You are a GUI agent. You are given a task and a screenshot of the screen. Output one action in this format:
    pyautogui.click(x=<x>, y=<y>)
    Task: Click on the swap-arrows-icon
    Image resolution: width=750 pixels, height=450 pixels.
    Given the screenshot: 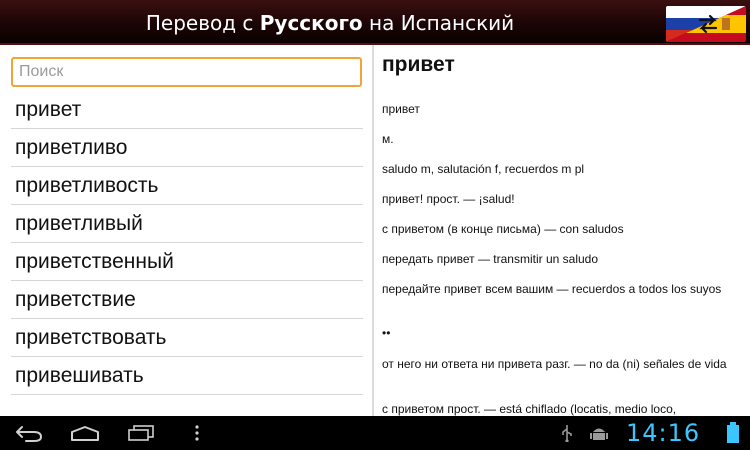 What is the action you would take?
    pyautogui.click(x=708, y=24)
    